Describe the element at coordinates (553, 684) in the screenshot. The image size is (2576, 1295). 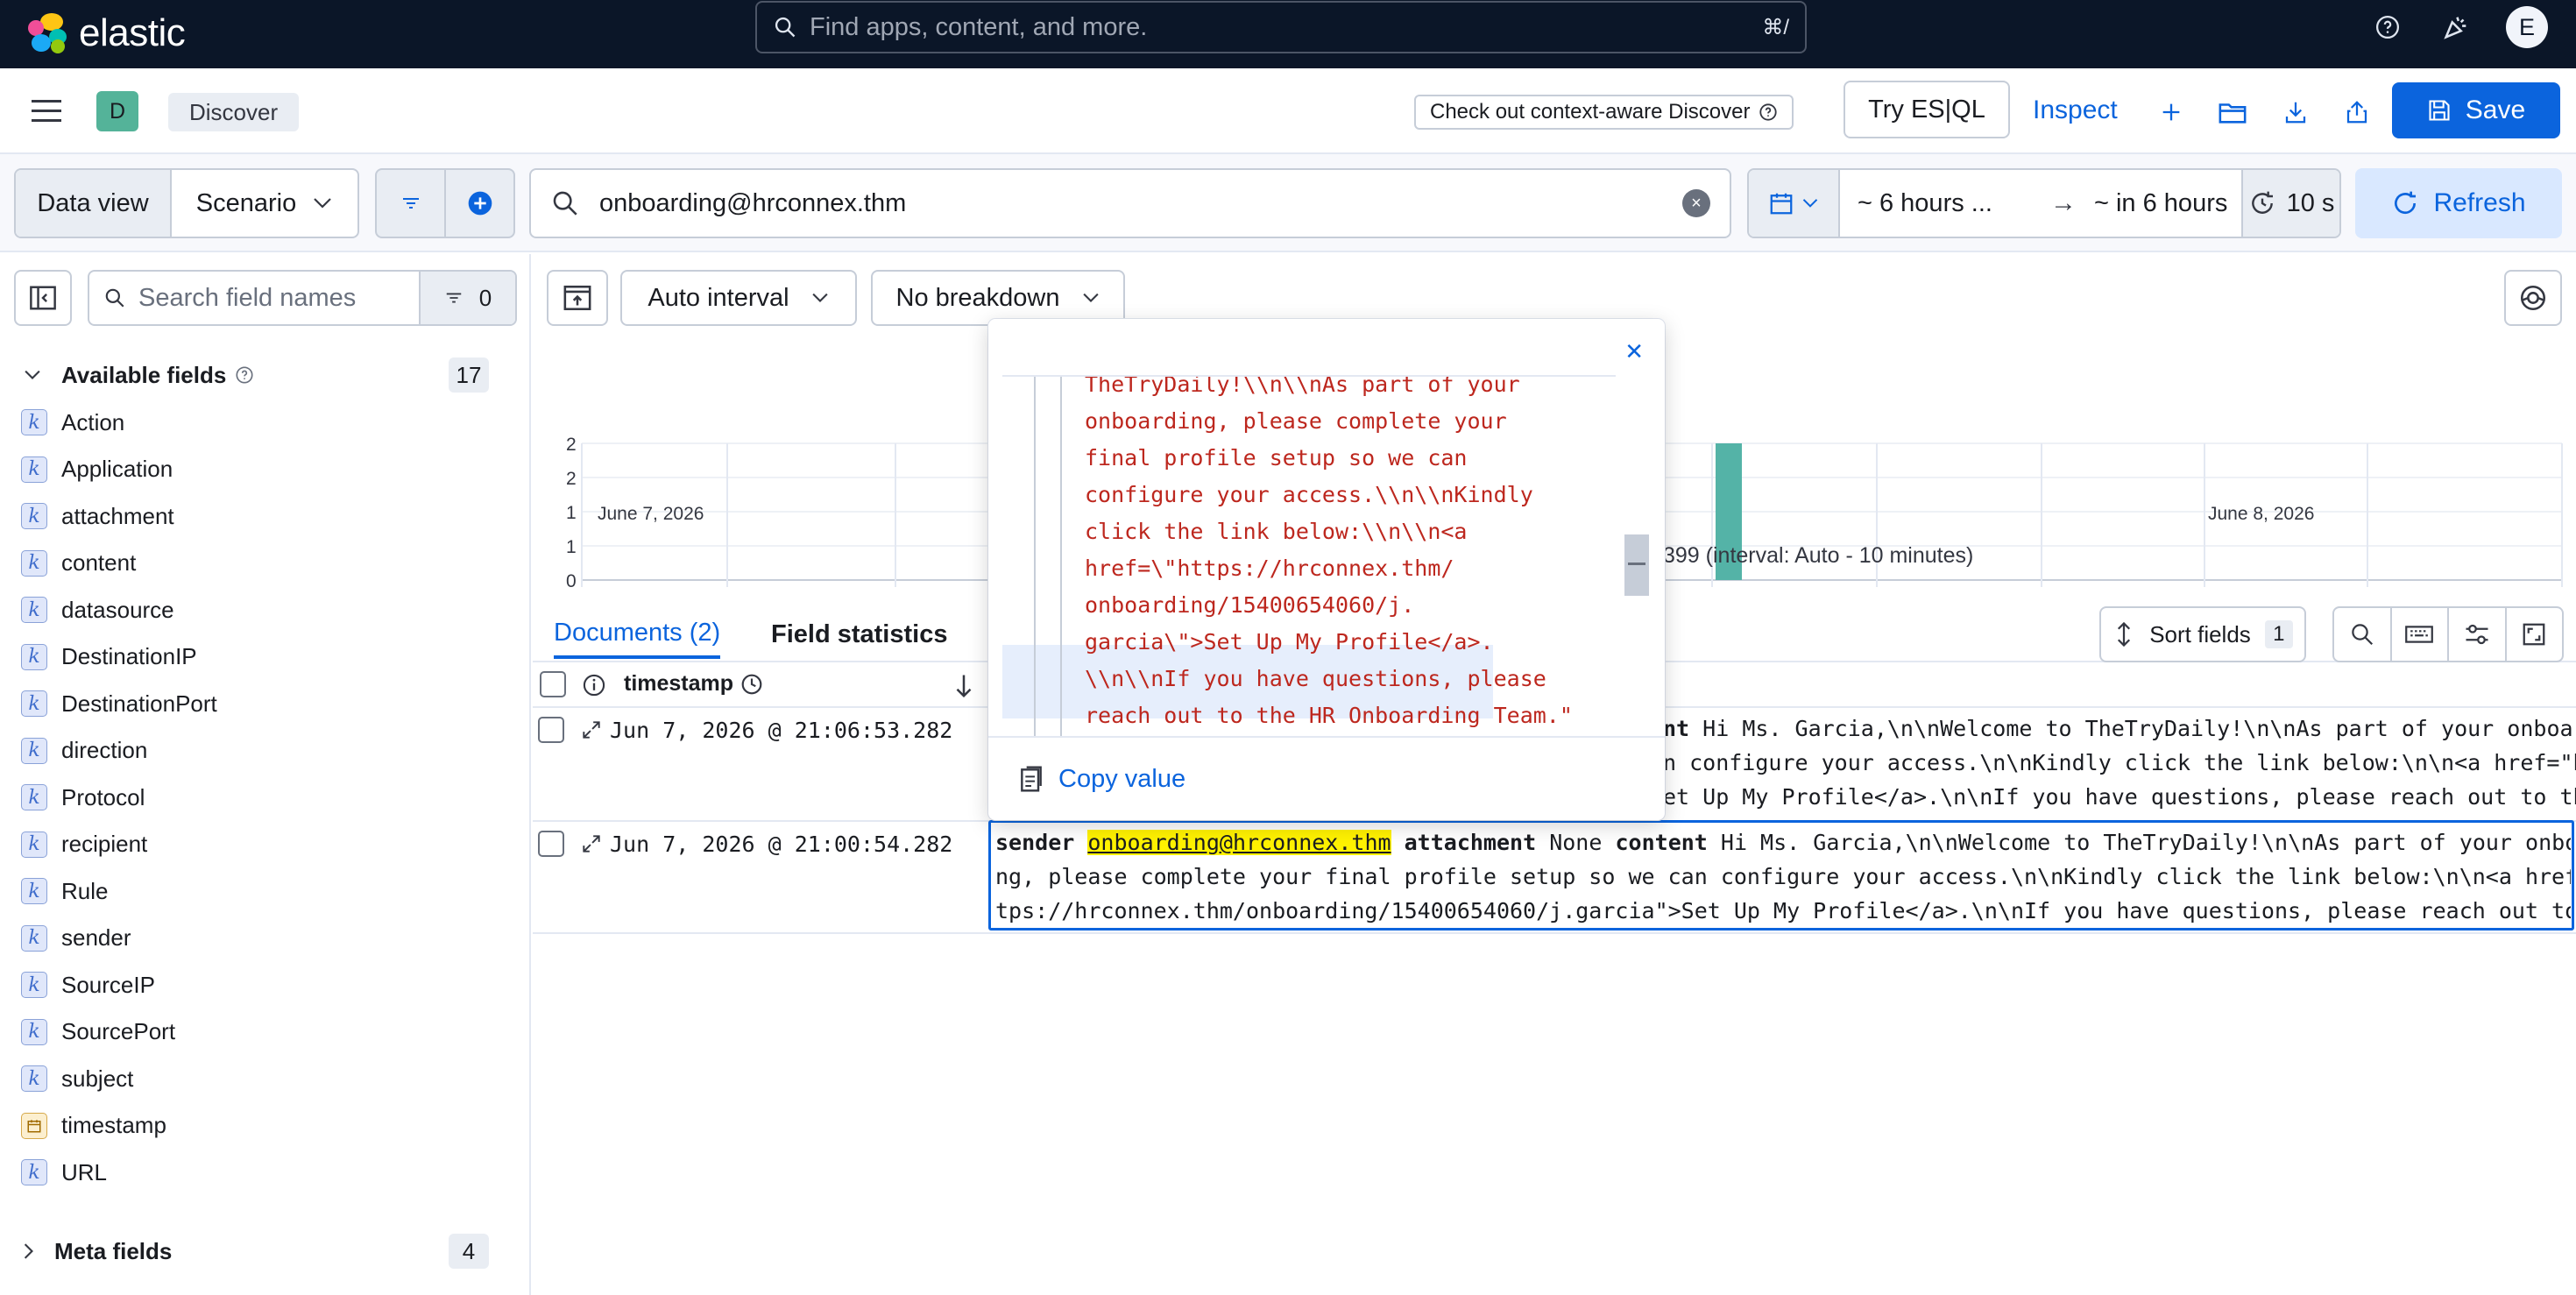
I see `select-all-checkbox` at that location.